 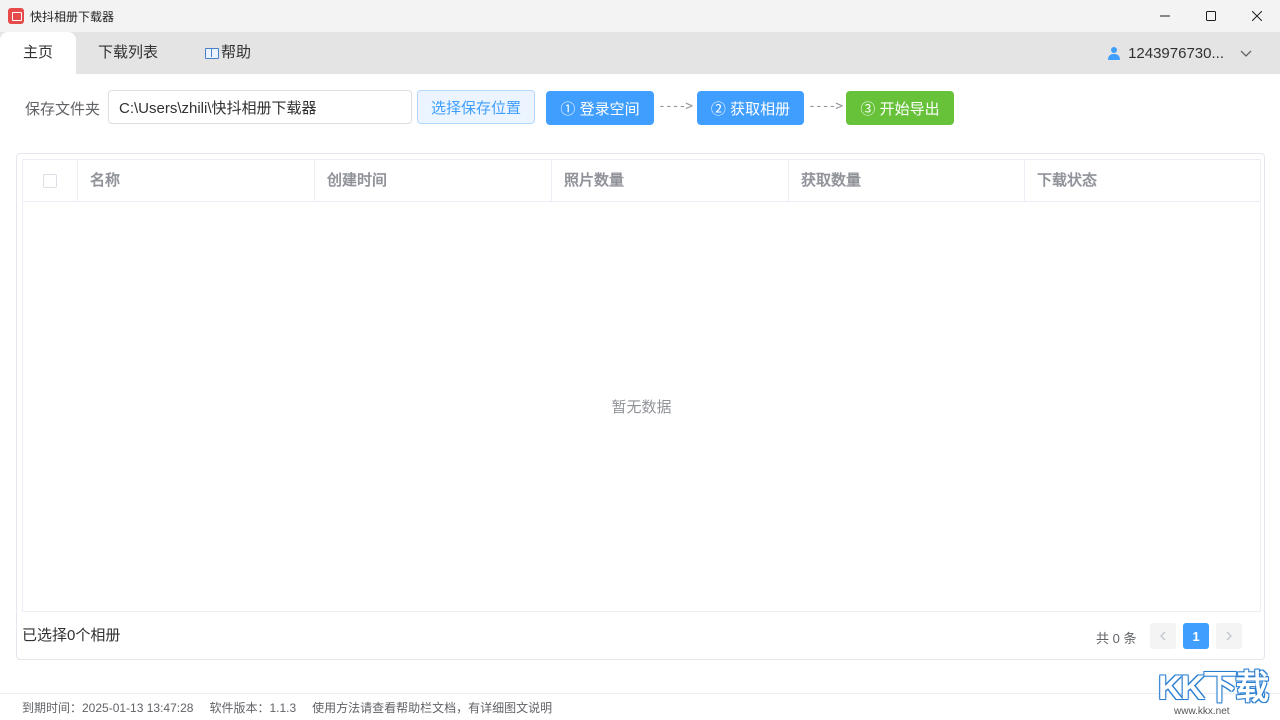 What do you see at coordinates (750, 108) in the screenshot?
I see `fetch-albums-button: ② 获取相册` at bounding box center [750, 108].